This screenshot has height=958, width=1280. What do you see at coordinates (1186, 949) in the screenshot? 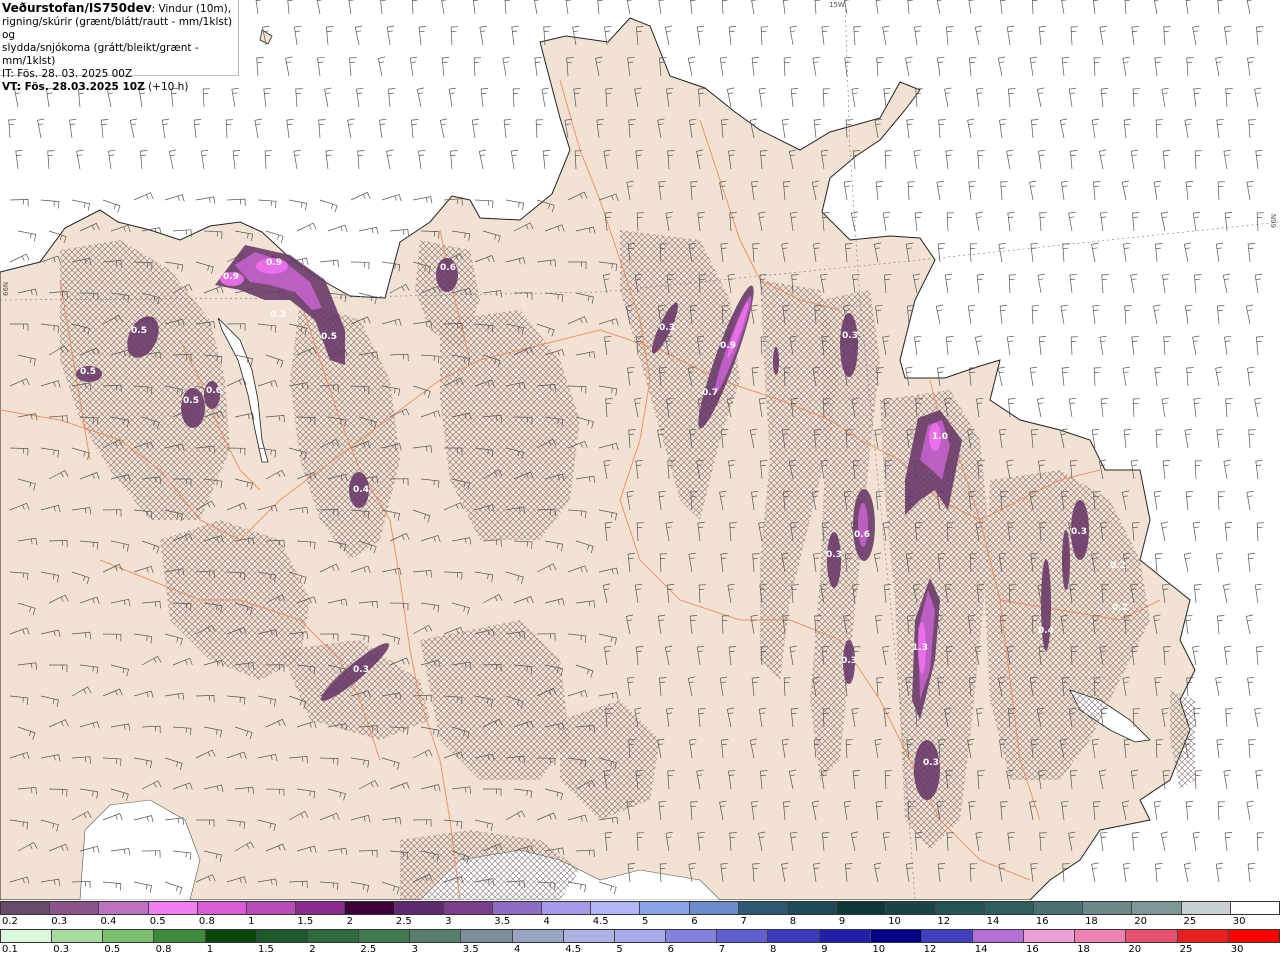
I see `legend_rain-label: 25` at bounding box center [1186, 949].